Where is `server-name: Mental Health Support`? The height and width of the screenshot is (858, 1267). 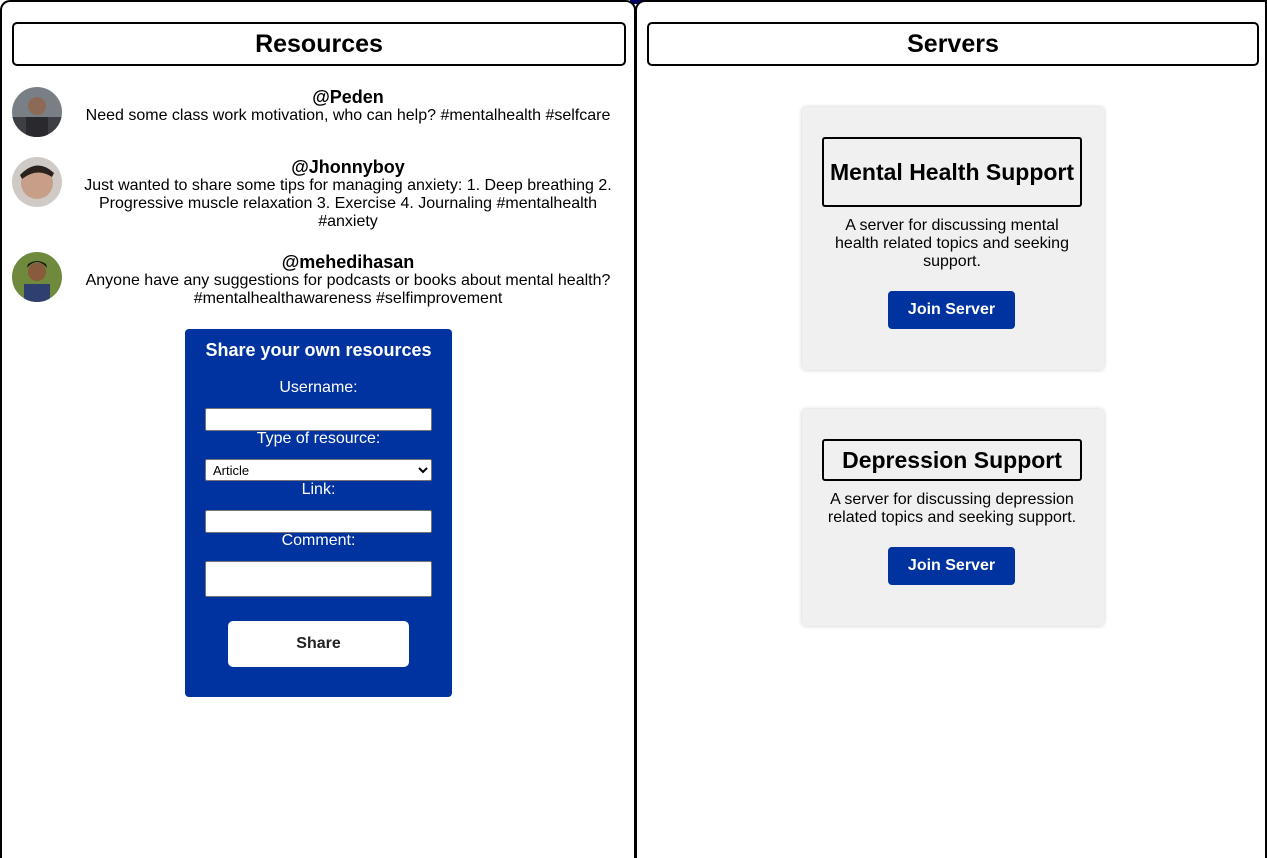 server-name: Mental Health Support is located at coordinates (952, 172).